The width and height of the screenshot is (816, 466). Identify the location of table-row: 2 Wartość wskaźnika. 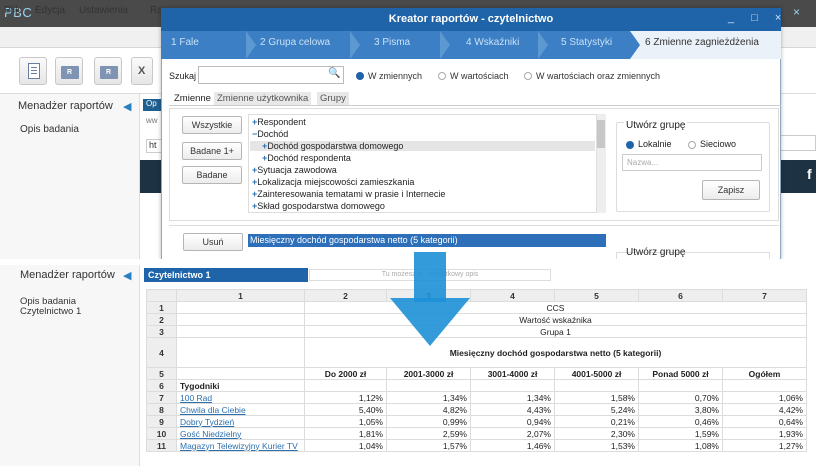
(476, 319).